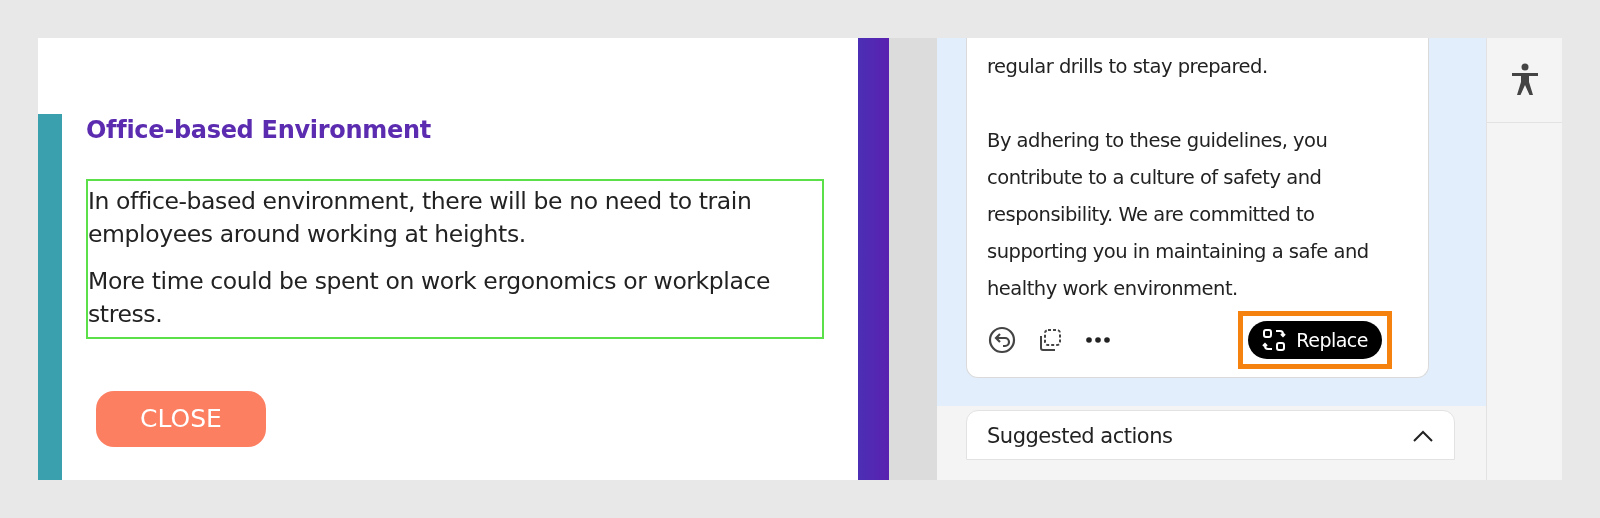 This screenshot has width=1600, height=518. I want to click on chevron-icon, so click(1423, 436).